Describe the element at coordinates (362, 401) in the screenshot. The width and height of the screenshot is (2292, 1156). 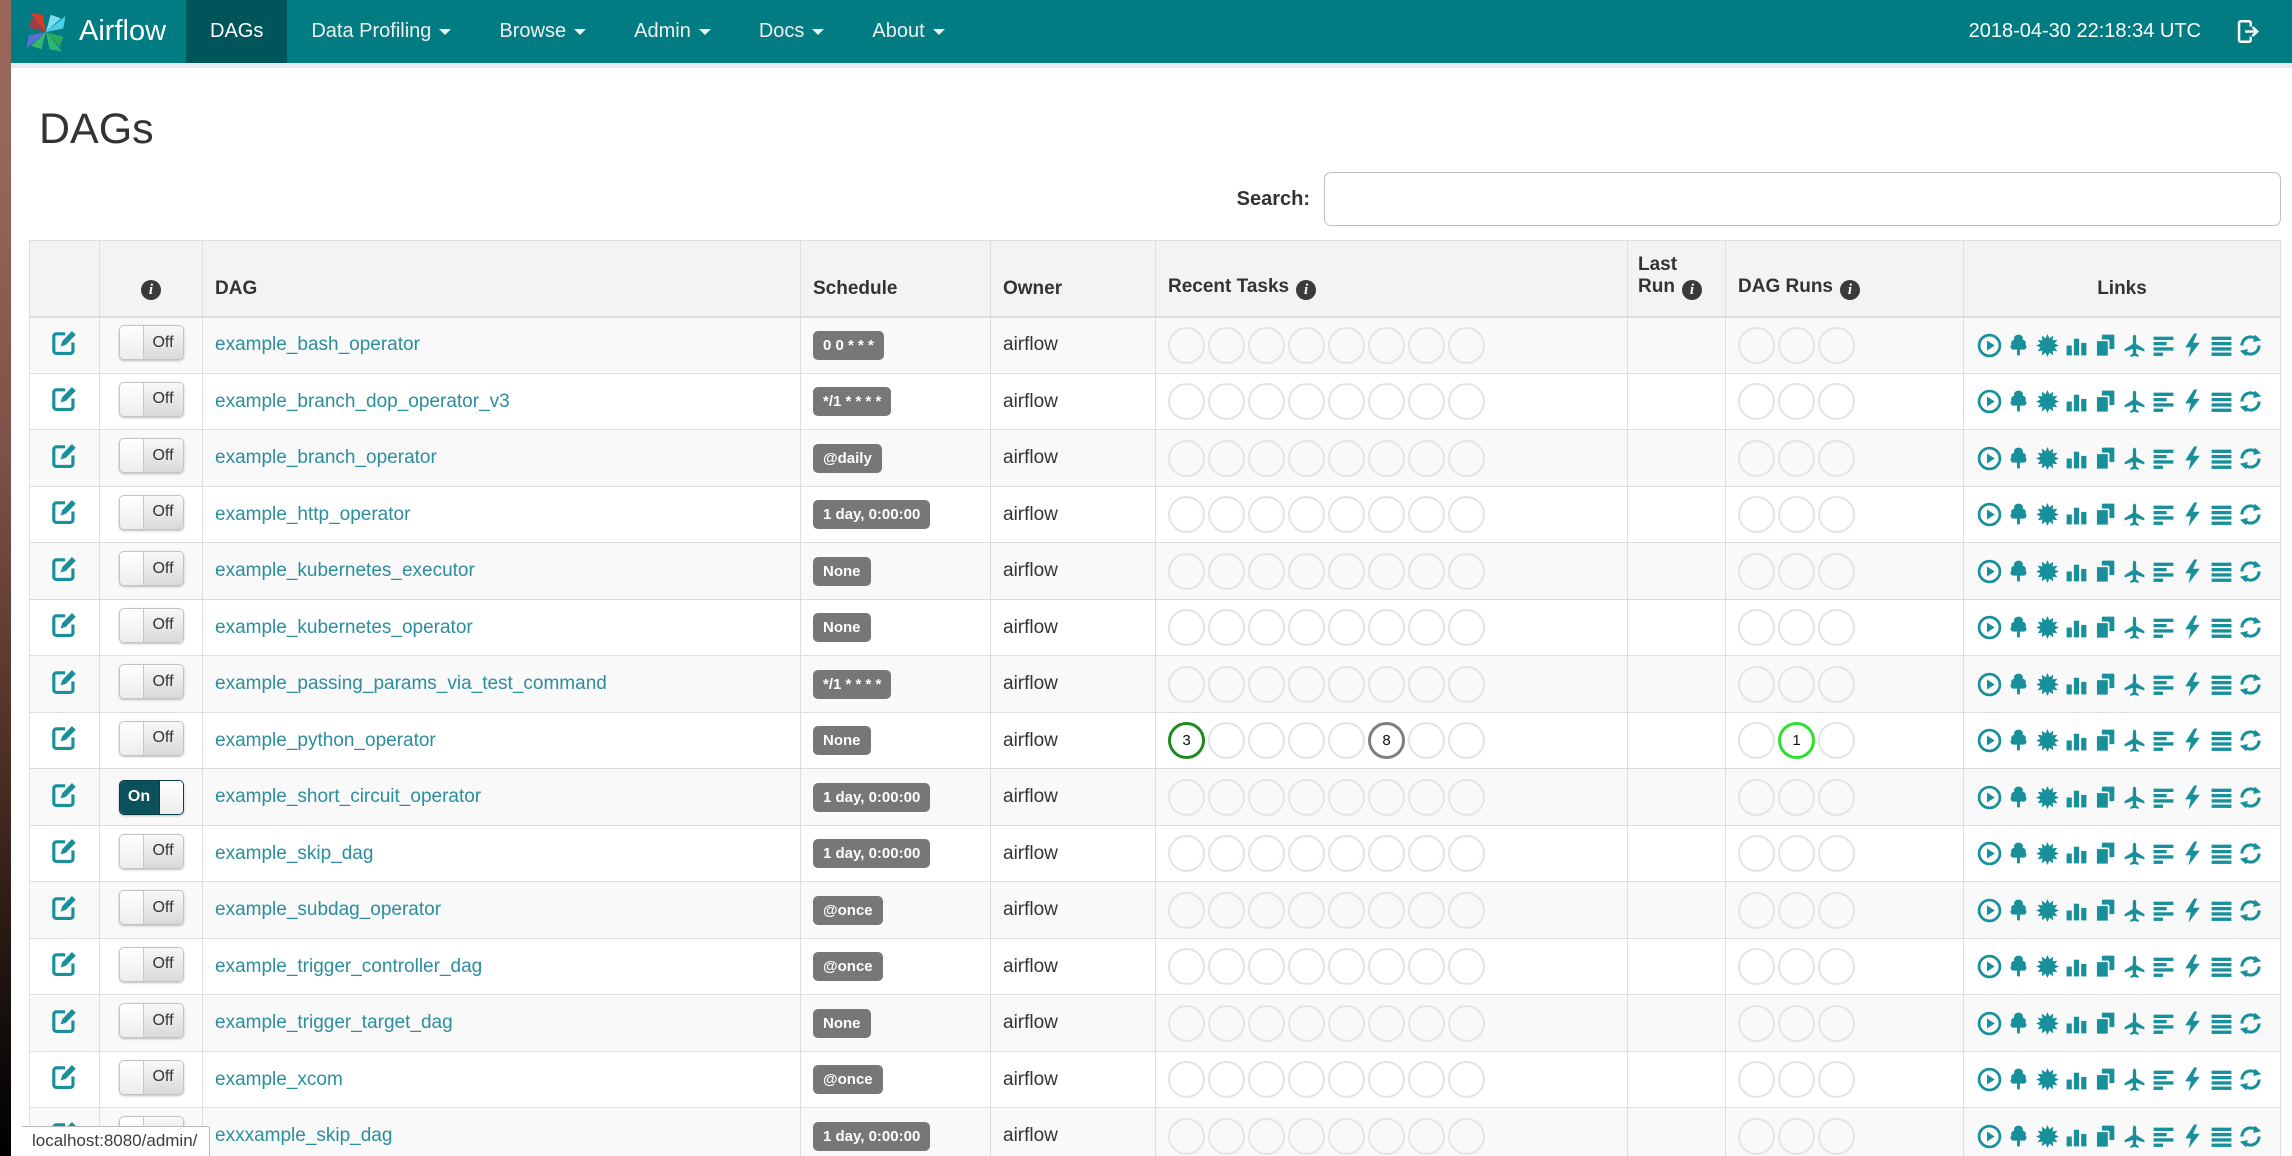
I see `dag-link: example_branch_dop_operator_v3` at that location.